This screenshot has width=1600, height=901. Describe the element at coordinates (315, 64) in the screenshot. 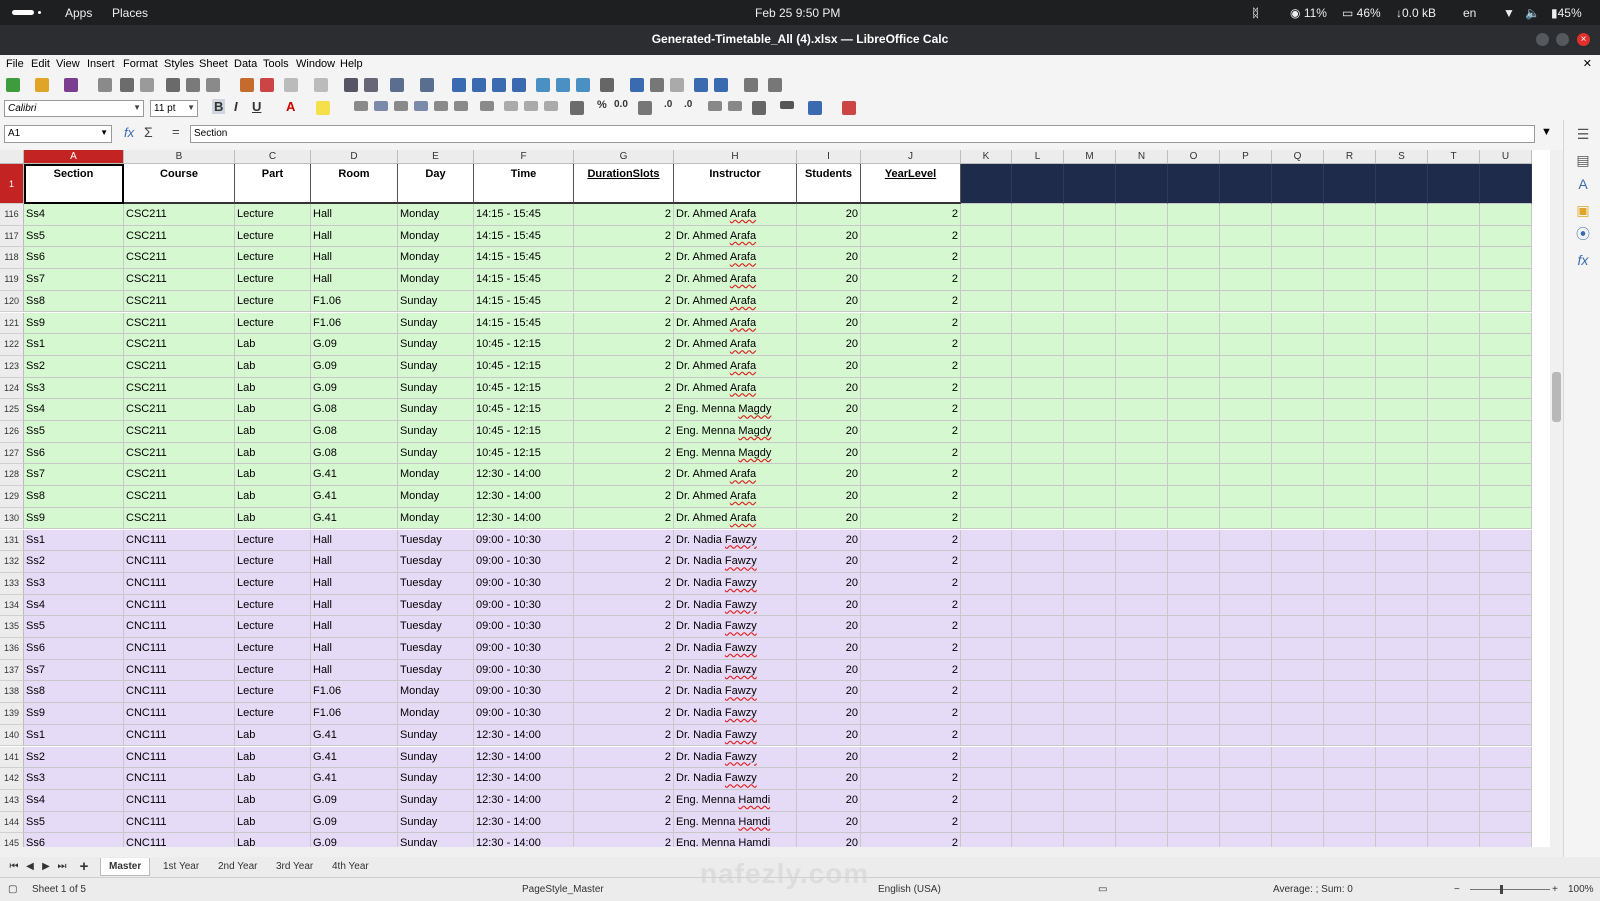

I see `menu-window: Window` at that location.